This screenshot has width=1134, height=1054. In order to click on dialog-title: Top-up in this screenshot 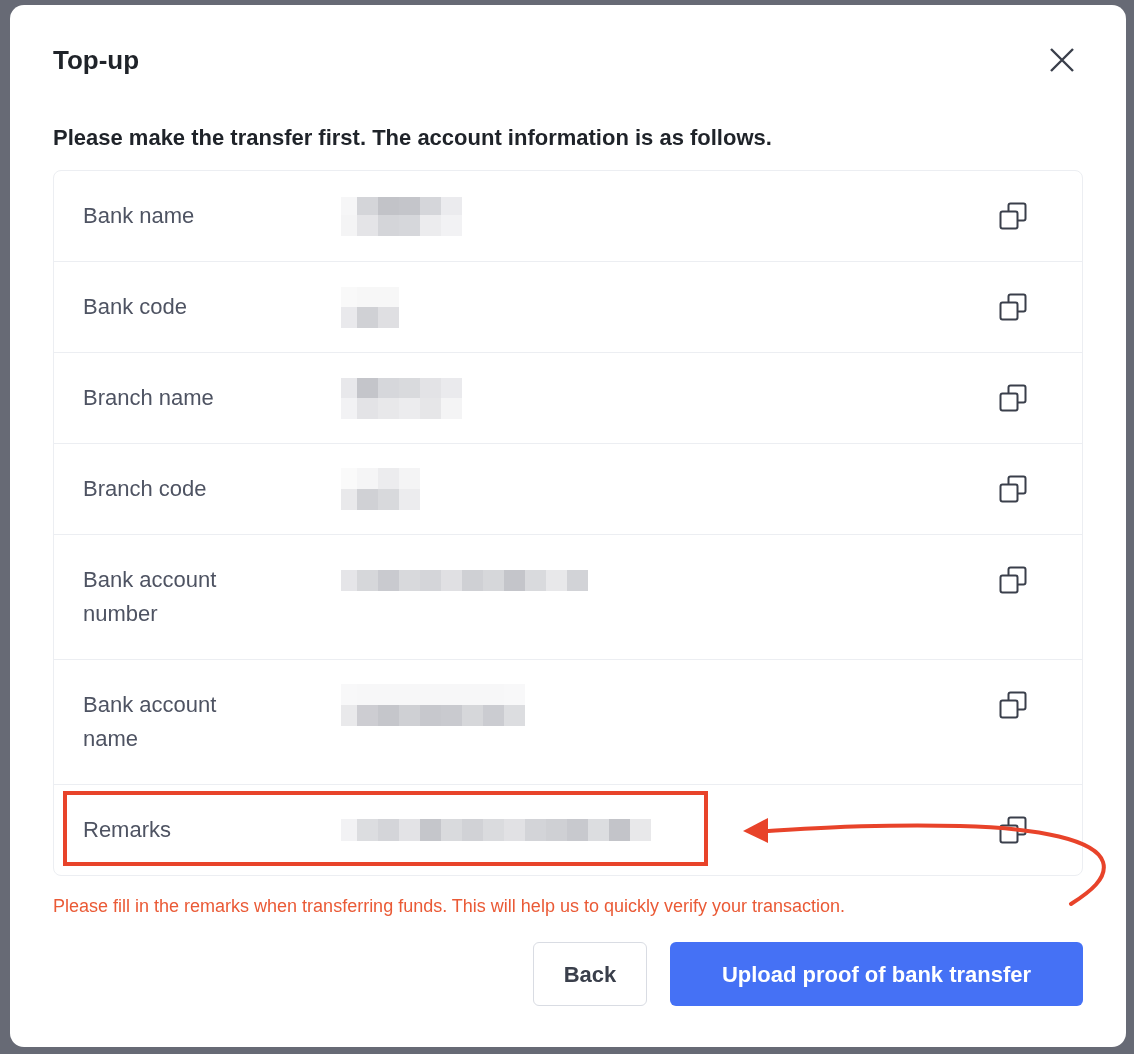, I will do `click(96, 60)`.